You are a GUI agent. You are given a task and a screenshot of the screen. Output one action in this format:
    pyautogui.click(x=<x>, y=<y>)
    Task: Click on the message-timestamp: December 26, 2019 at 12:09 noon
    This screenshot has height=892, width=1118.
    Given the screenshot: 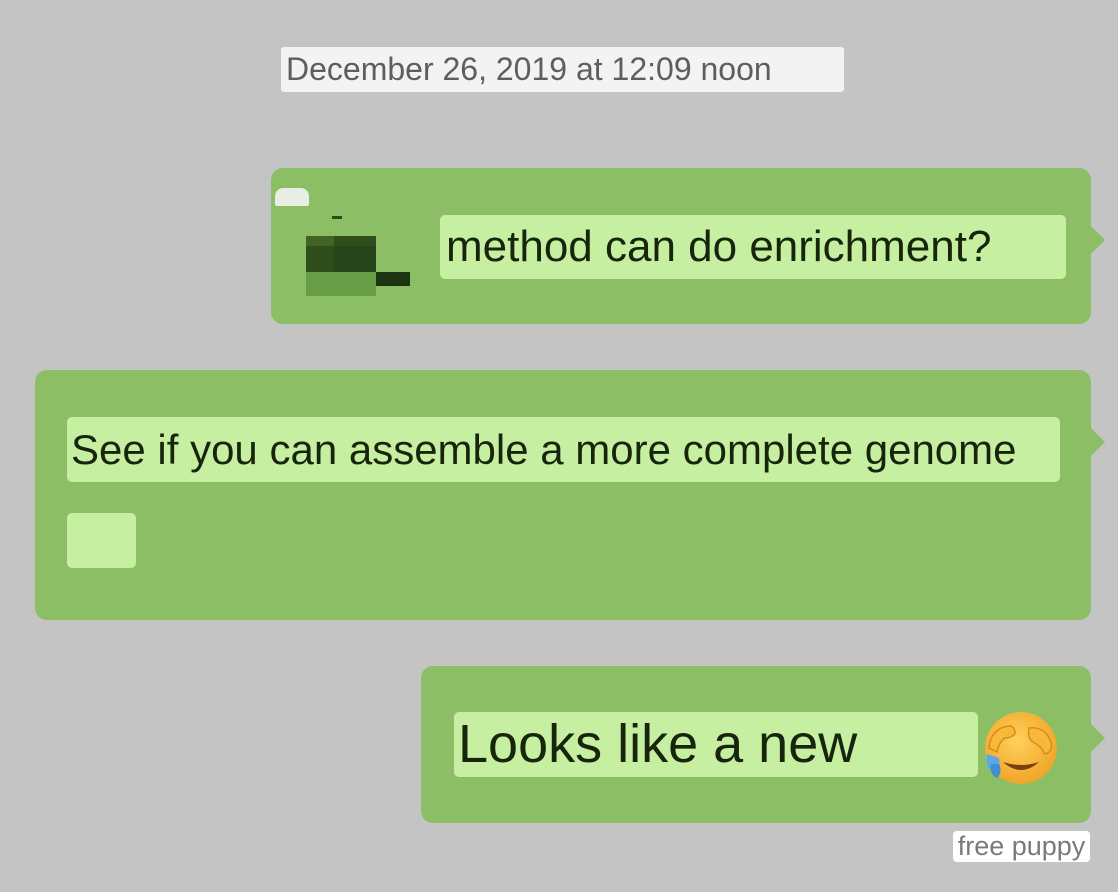 What is the action you would take?
    pyautogui.click(x=562, y=69)
    